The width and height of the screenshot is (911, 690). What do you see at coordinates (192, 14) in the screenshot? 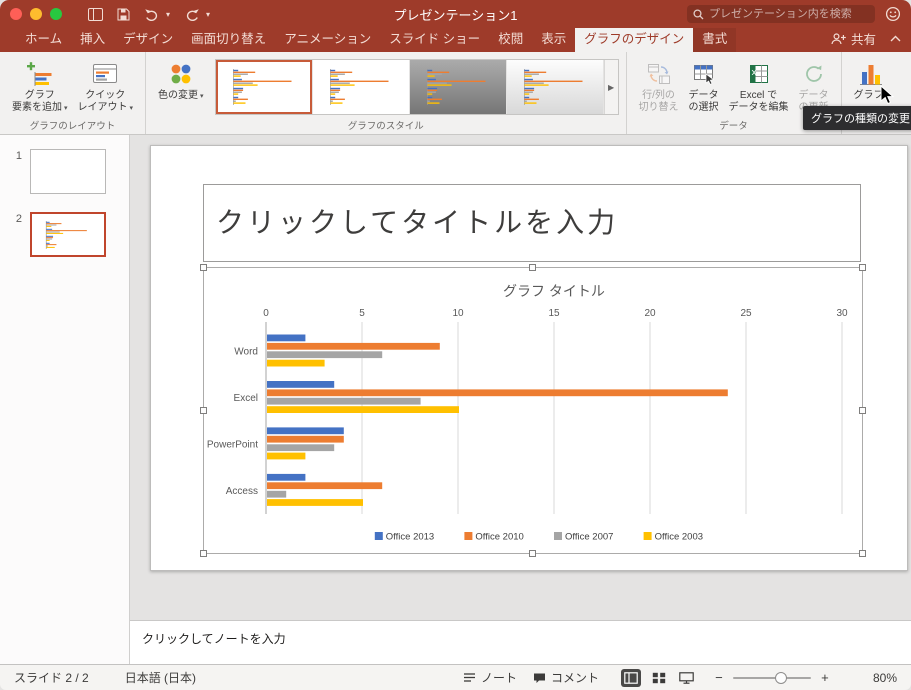
I see `redo-icon` at bounding box center [192, 14].